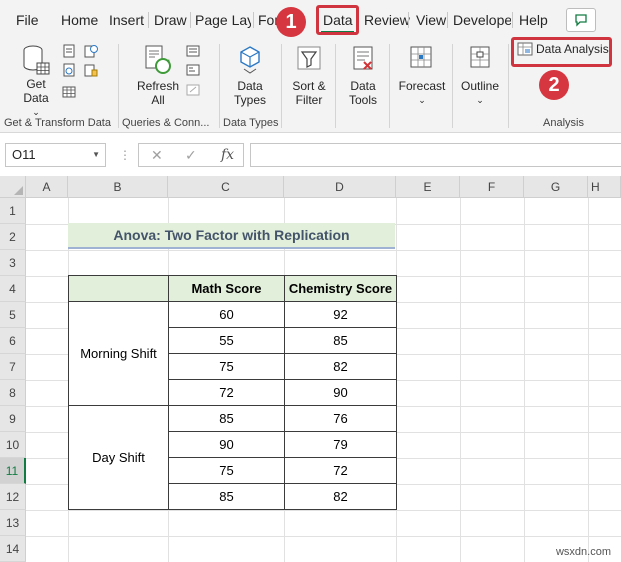 The width and height of the screenshot is (621, 562). What do you see at coordinates (57, 123) in the screenshot?
I see `group-label-get-transform: Get & Transform Data` at bounding box center [57, 123].